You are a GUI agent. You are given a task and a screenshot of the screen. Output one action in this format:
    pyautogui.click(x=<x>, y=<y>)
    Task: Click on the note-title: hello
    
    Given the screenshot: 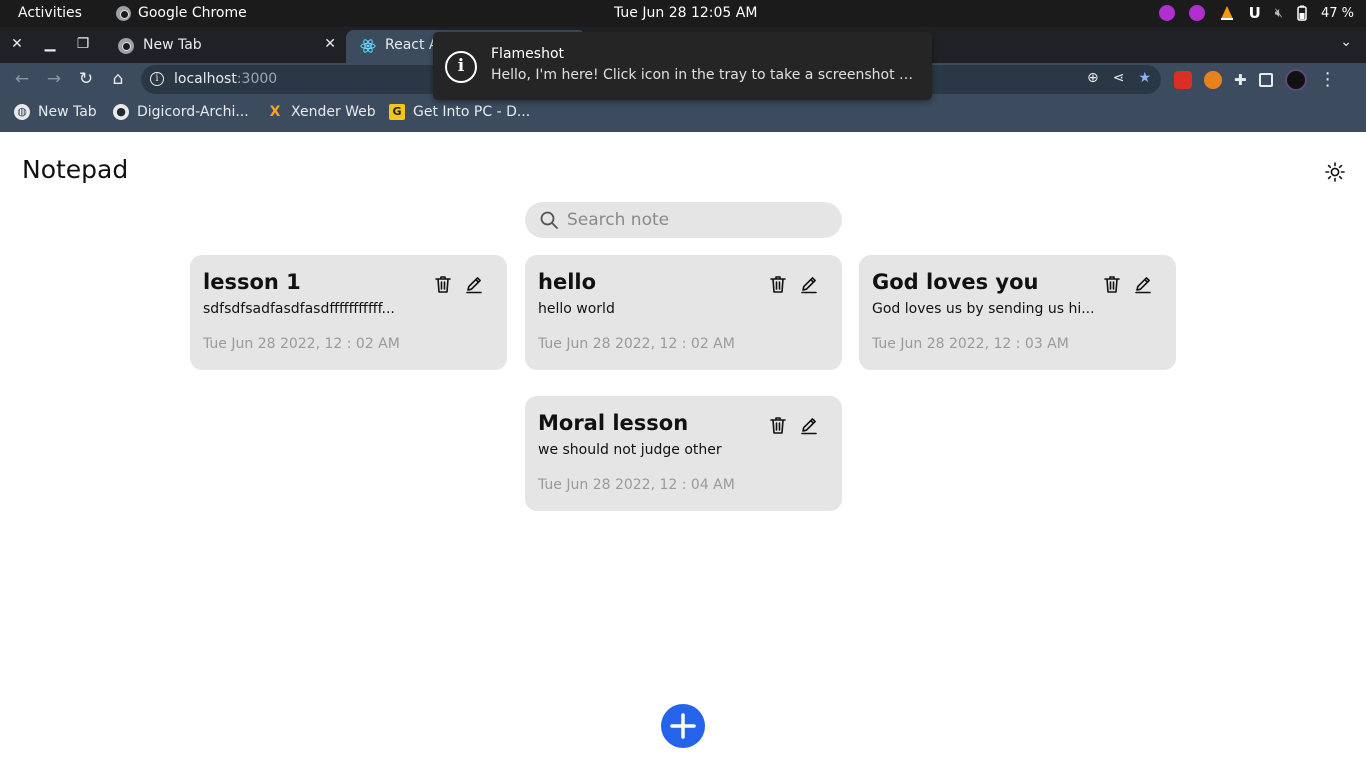 What is the action you would take?
    pyautogui.click(x=567, y=282)
    